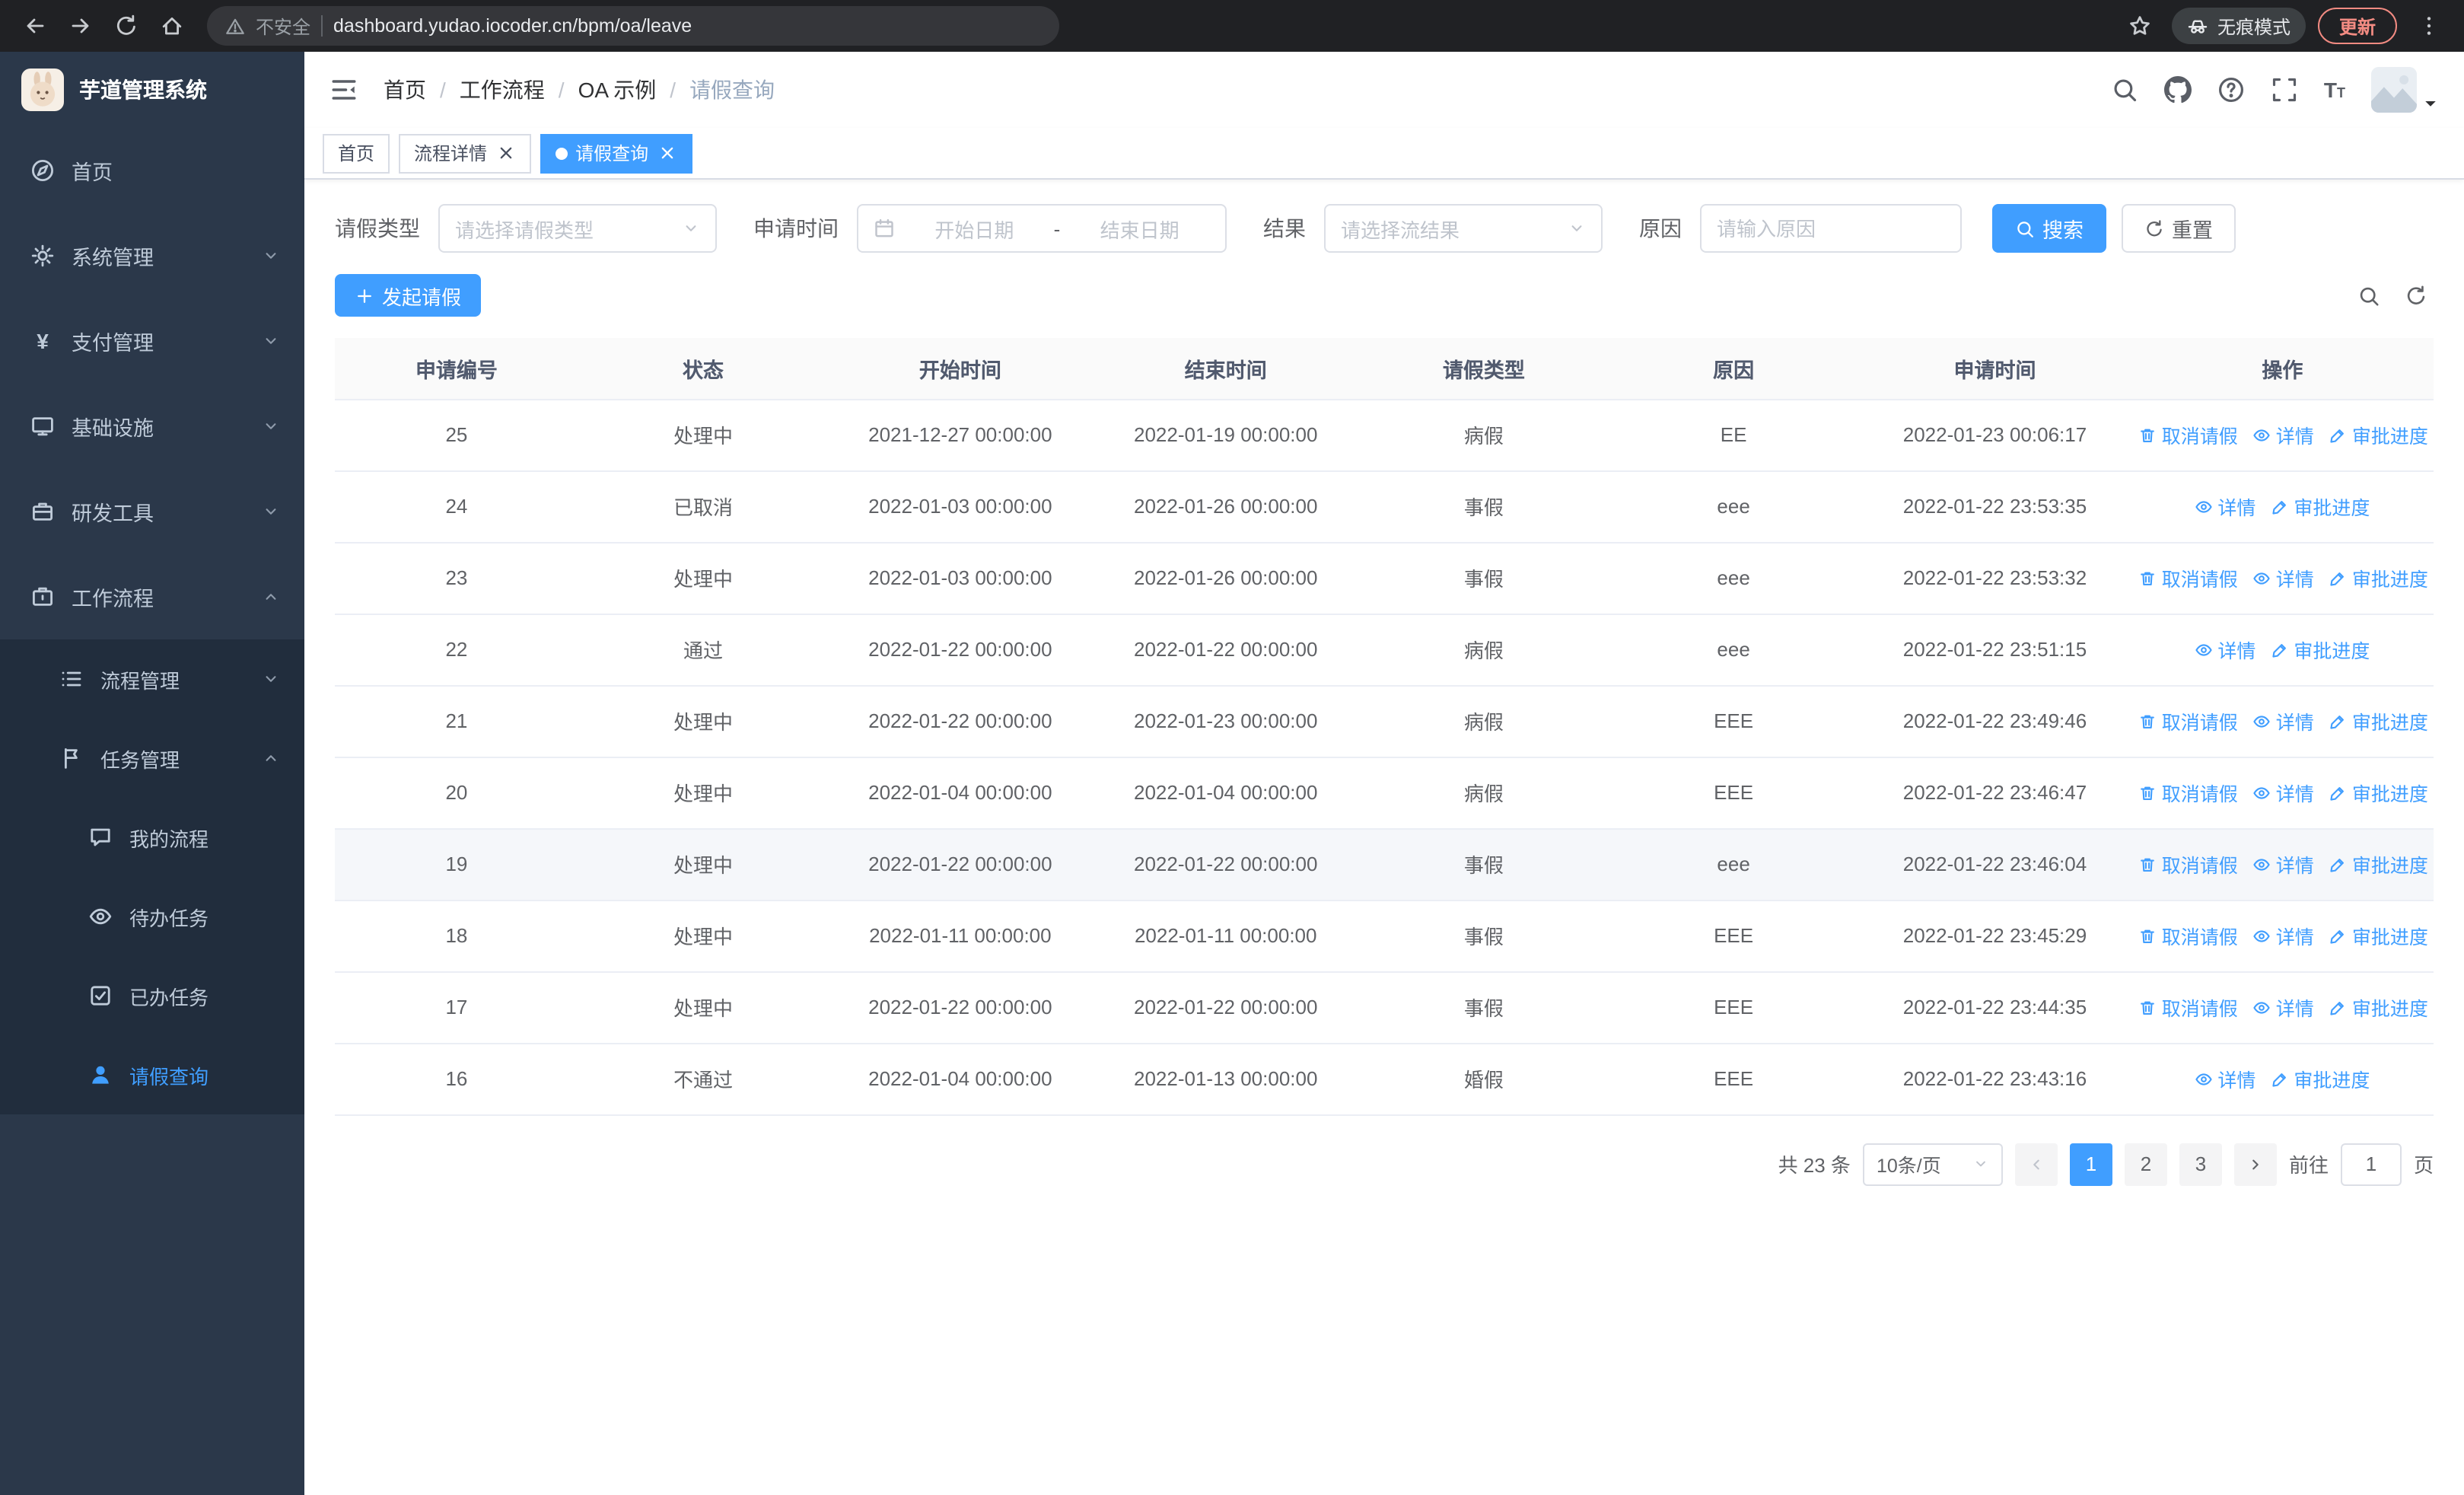  Describe the element at coordinates (1734, 1079) in the screenshot. I see `cell-reason: EEE` at that location.